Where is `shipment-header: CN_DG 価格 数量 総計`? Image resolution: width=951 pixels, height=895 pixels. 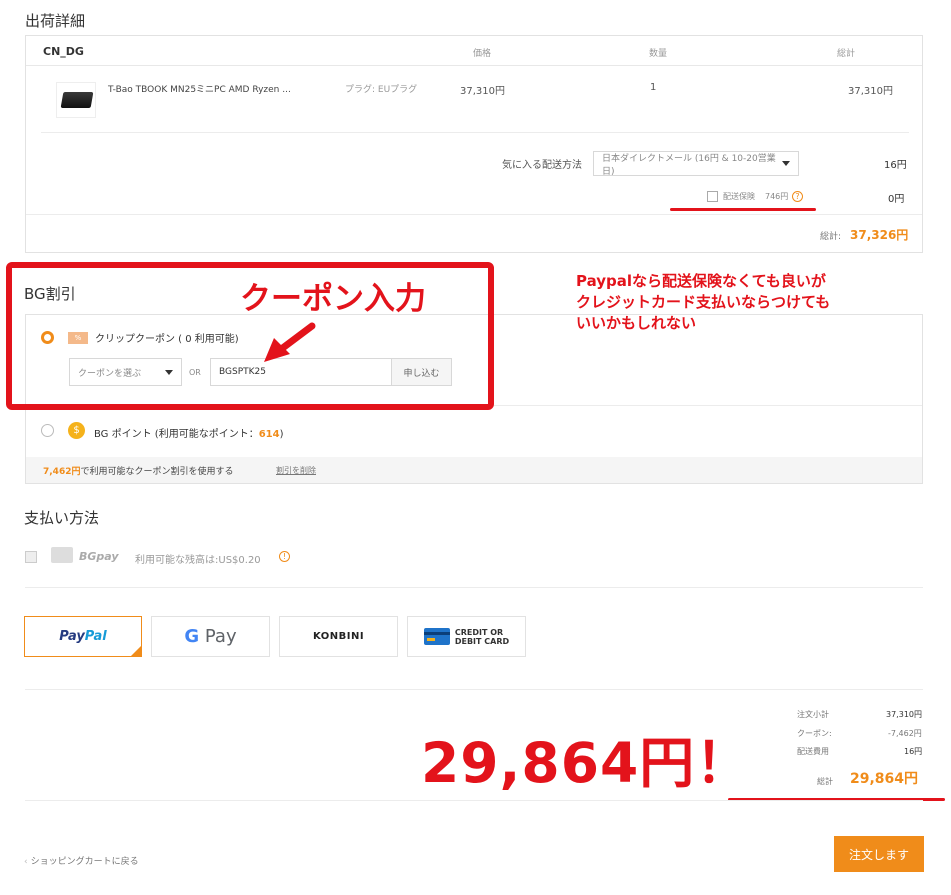 shipment-header: CN_DG 価格 数量 総計 is located at coordinates (474, 51).